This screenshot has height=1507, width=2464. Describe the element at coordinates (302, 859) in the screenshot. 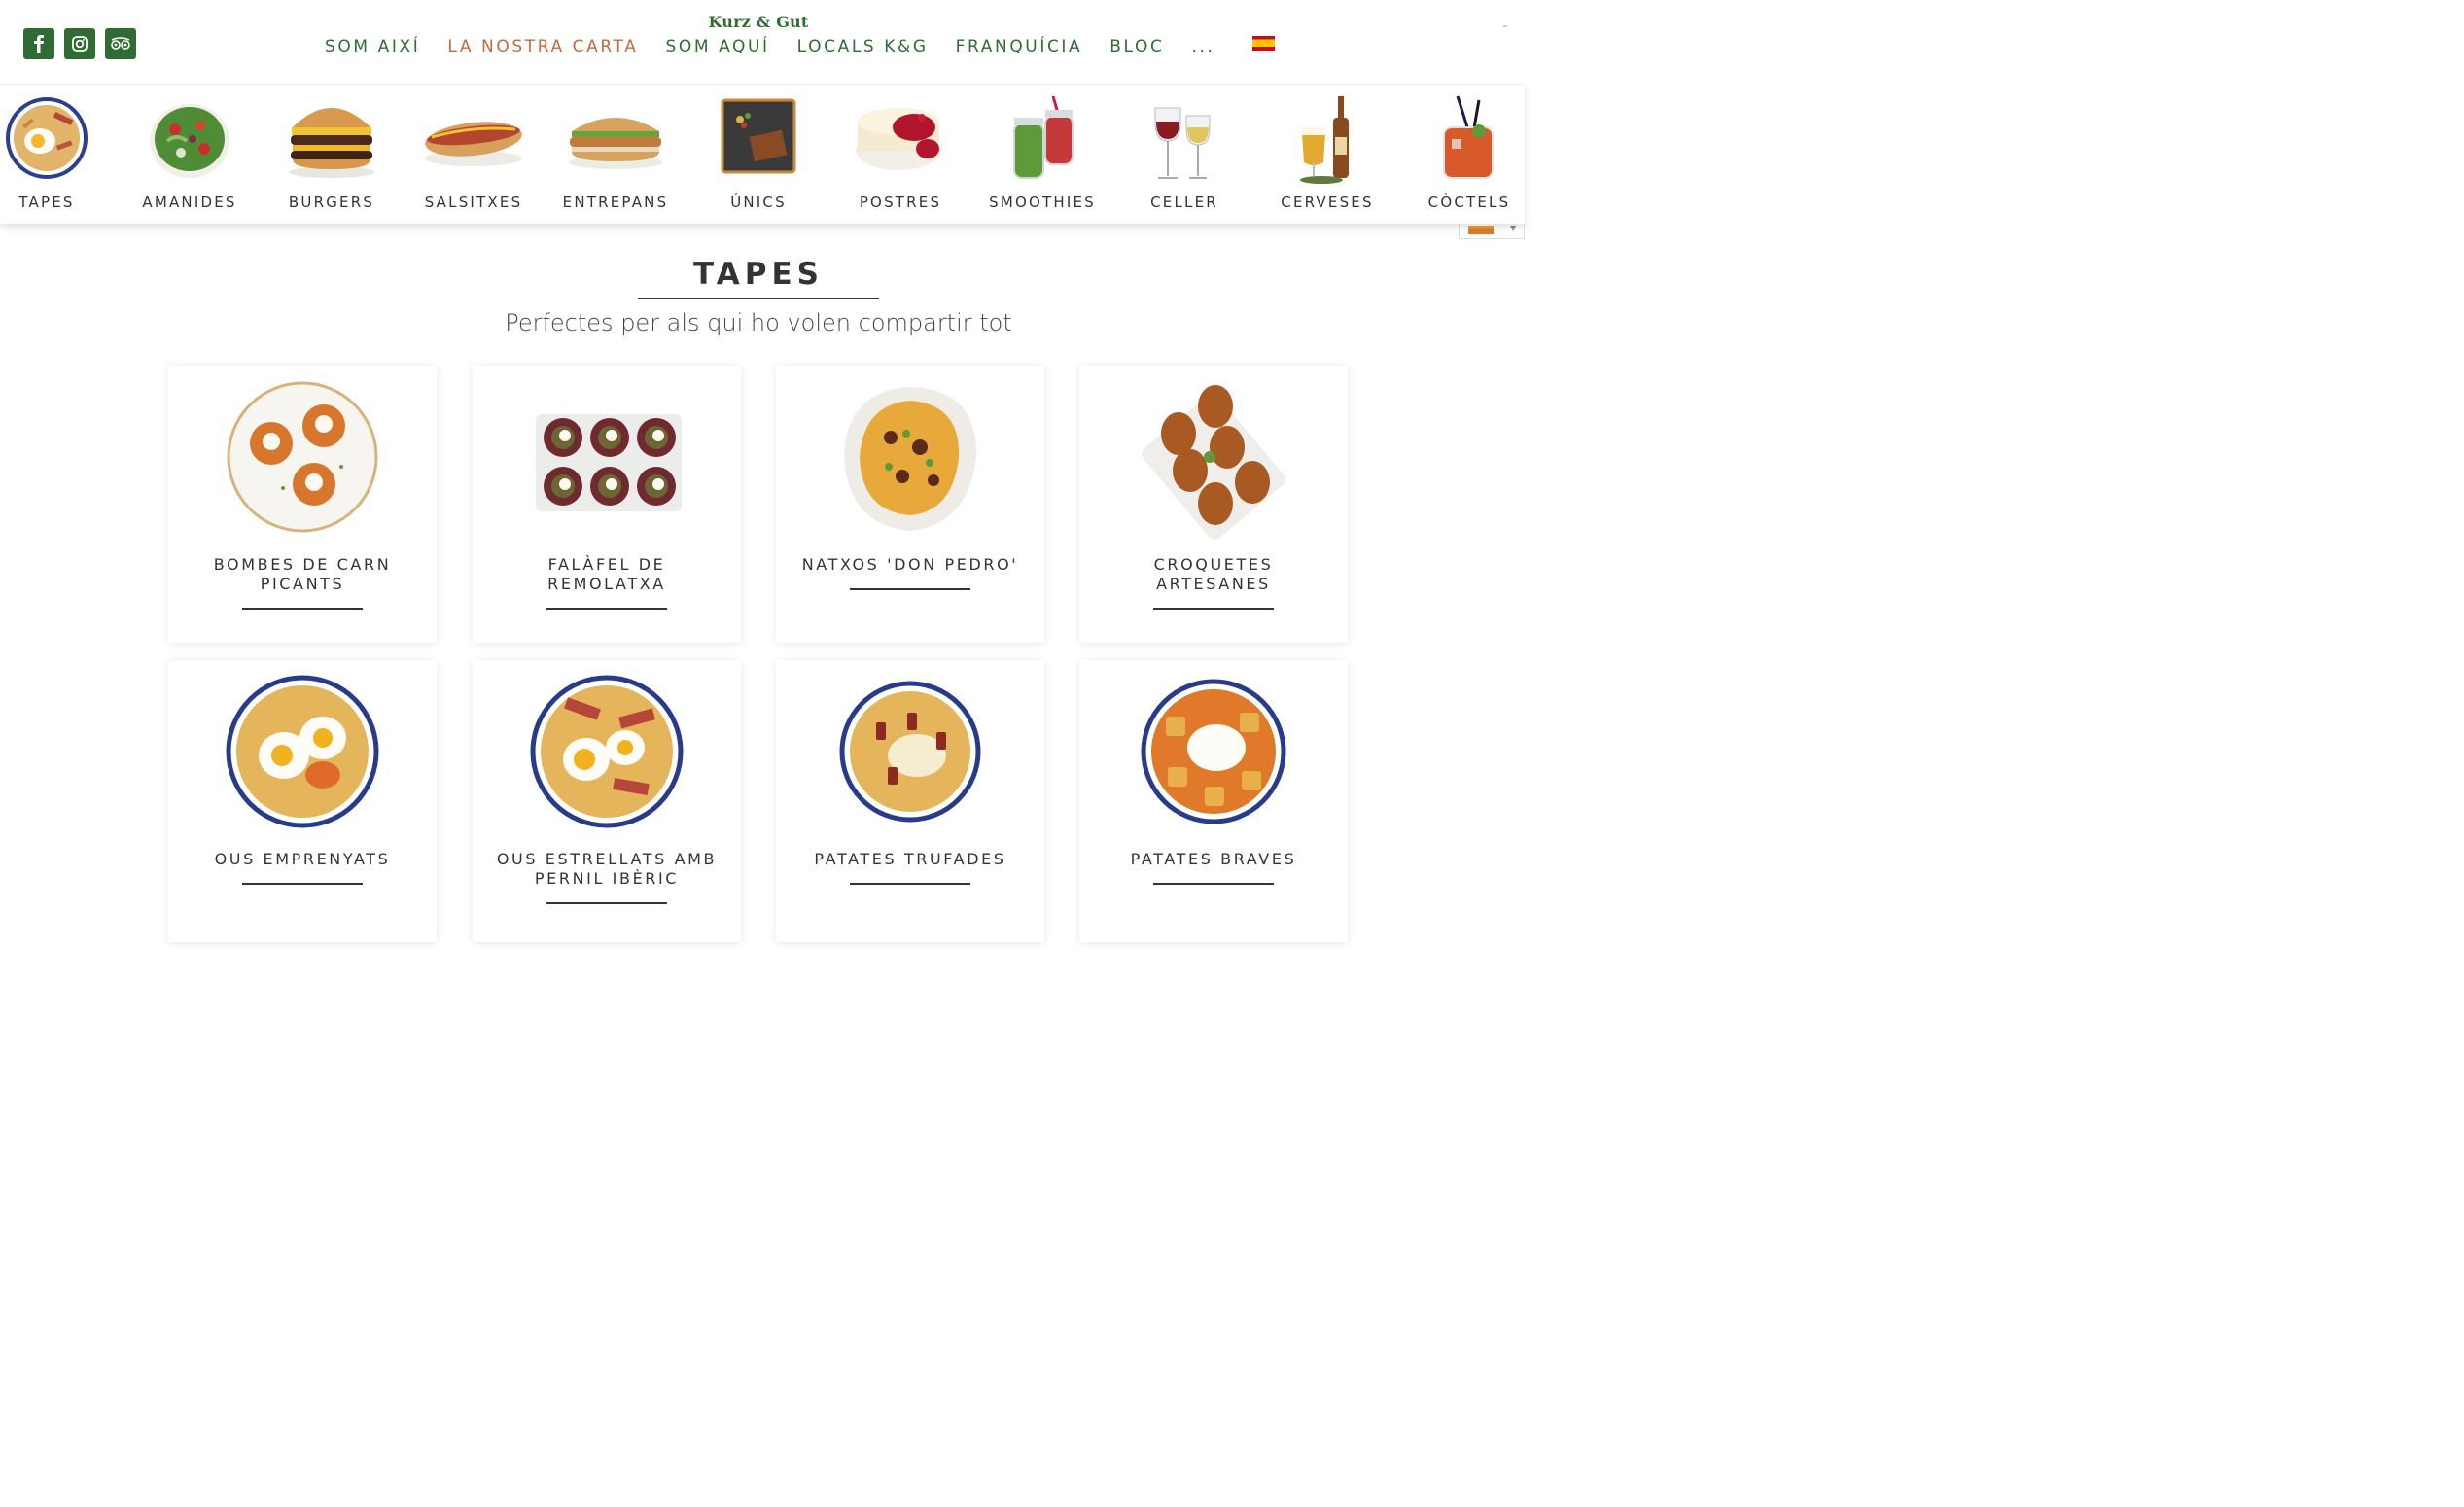

I see `product-name: OUS EMPRENYATS` at that location.